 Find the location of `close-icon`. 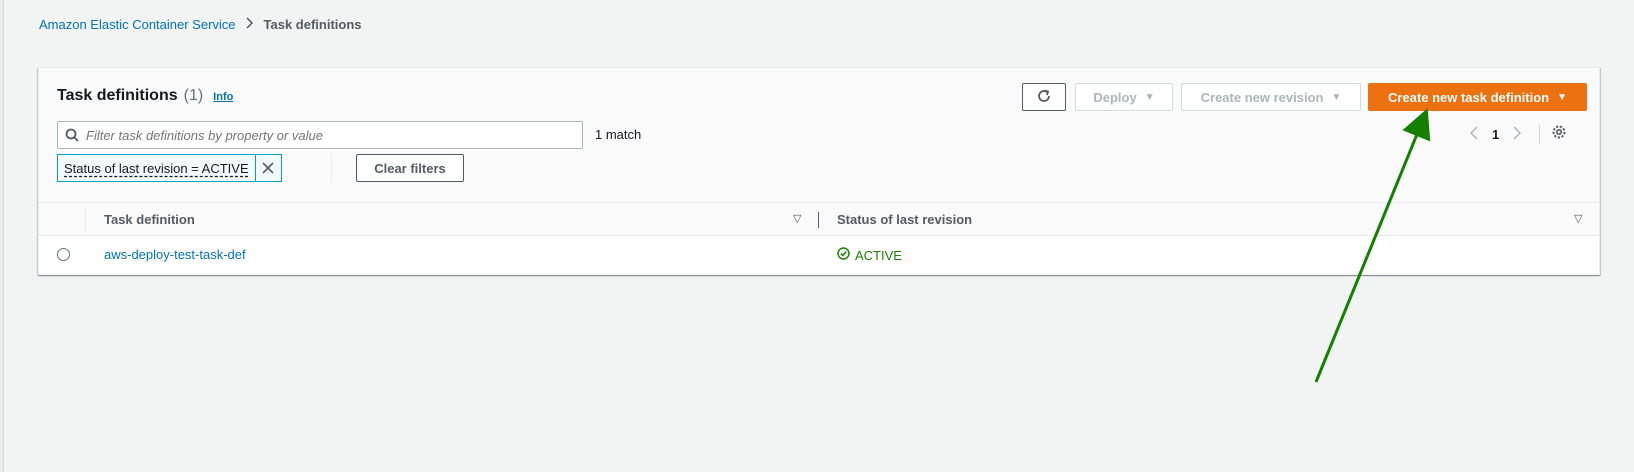

close-icon is located at coordinates (267, 168).